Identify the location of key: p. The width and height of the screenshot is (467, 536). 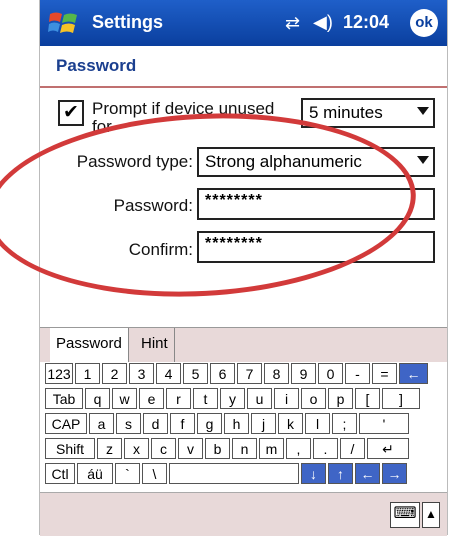
(340, 398).